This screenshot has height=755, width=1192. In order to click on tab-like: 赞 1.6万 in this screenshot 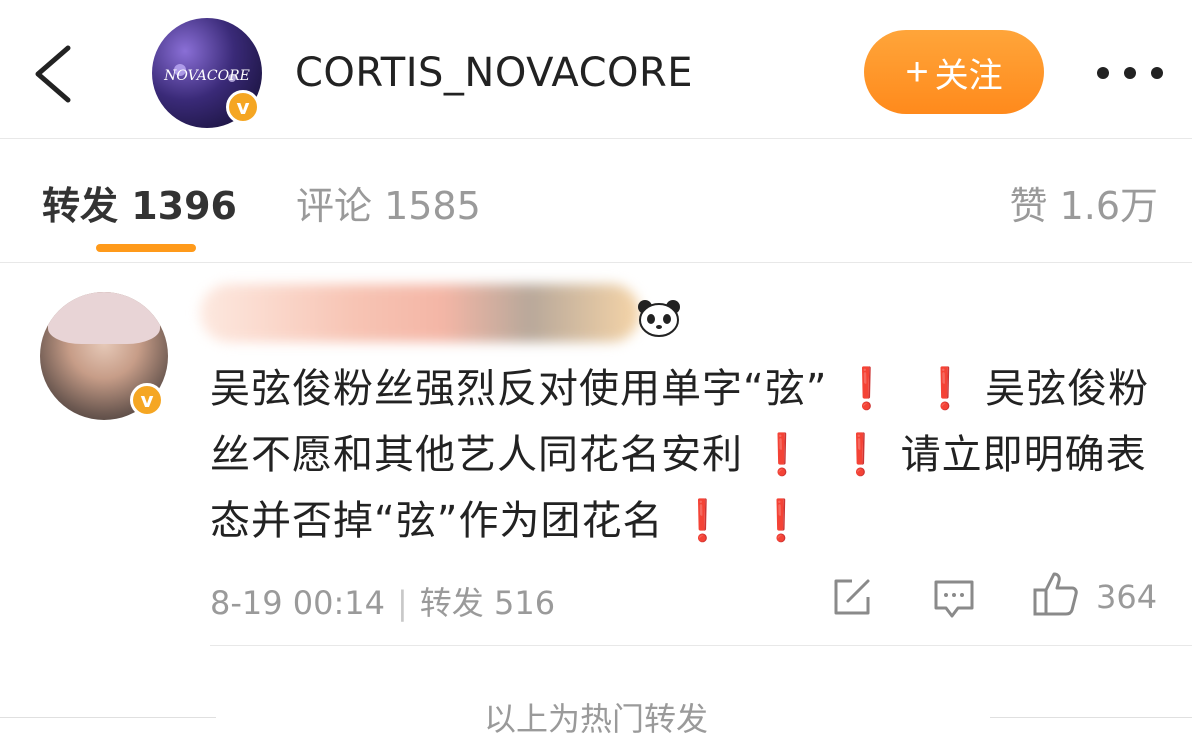, I will do `click(1083, 202)`.